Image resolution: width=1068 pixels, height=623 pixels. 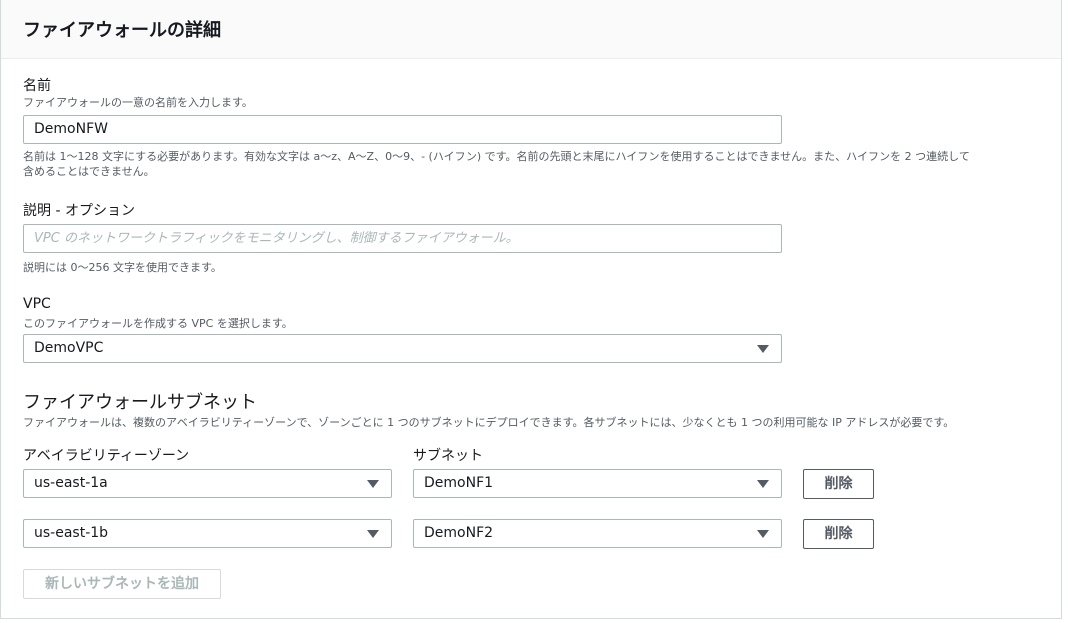 I want to click on panel-title: ファイアウォールの詳細, so click(x=122, y=30).